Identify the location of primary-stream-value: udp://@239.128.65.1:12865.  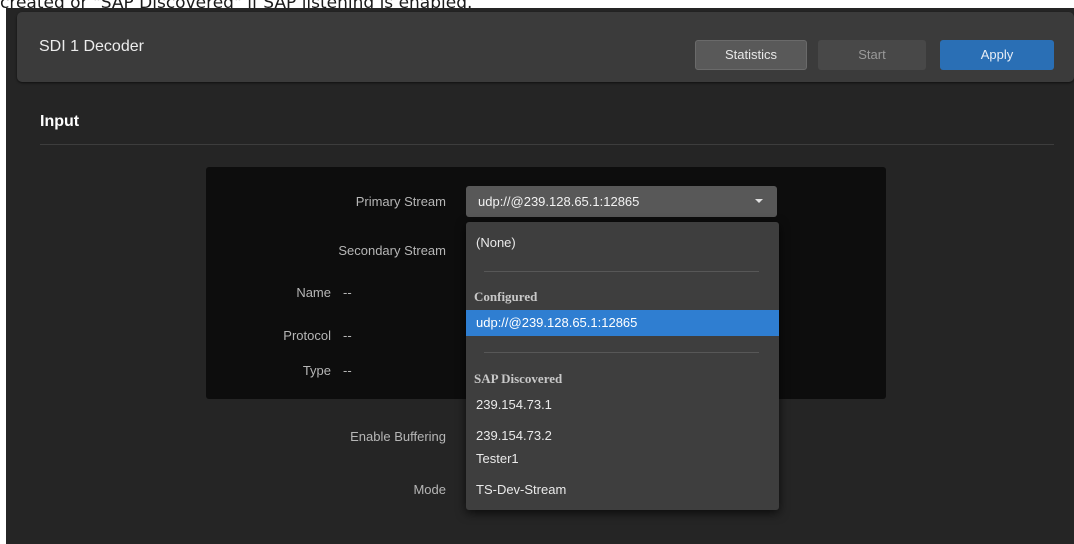
(559, 201).